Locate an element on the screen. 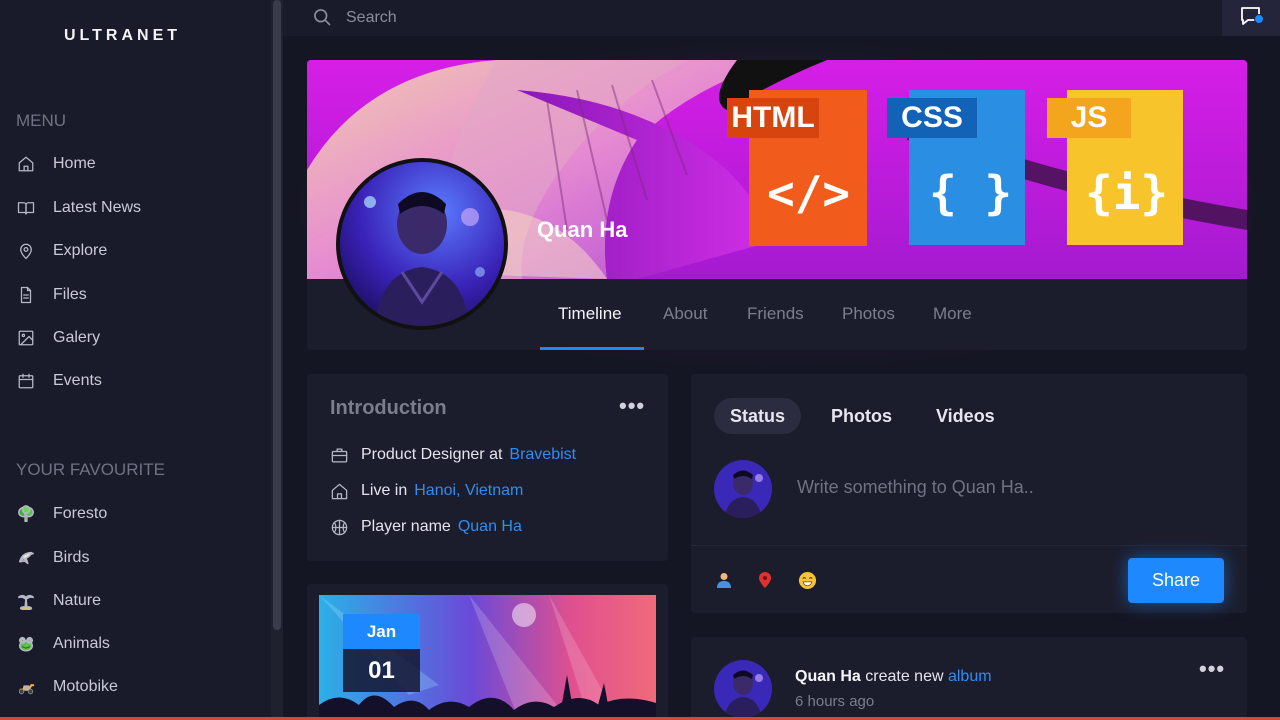 This screenshot has height=720, width=1280. file-icon is located at coordinates (26, 295).